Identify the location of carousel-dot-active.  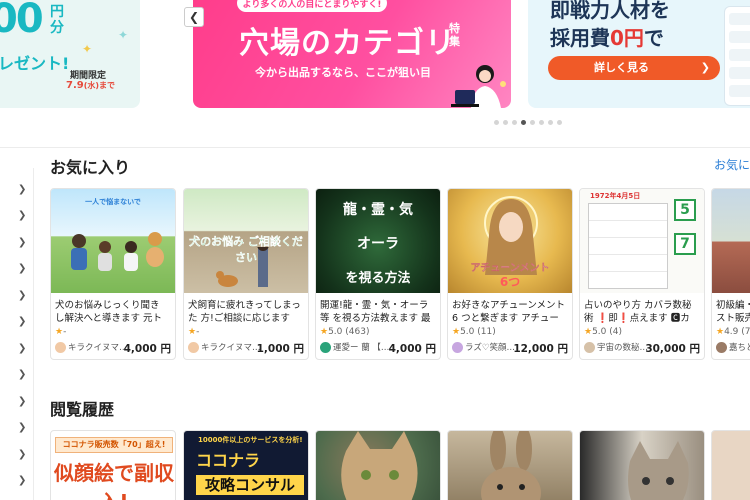
(523, 122).